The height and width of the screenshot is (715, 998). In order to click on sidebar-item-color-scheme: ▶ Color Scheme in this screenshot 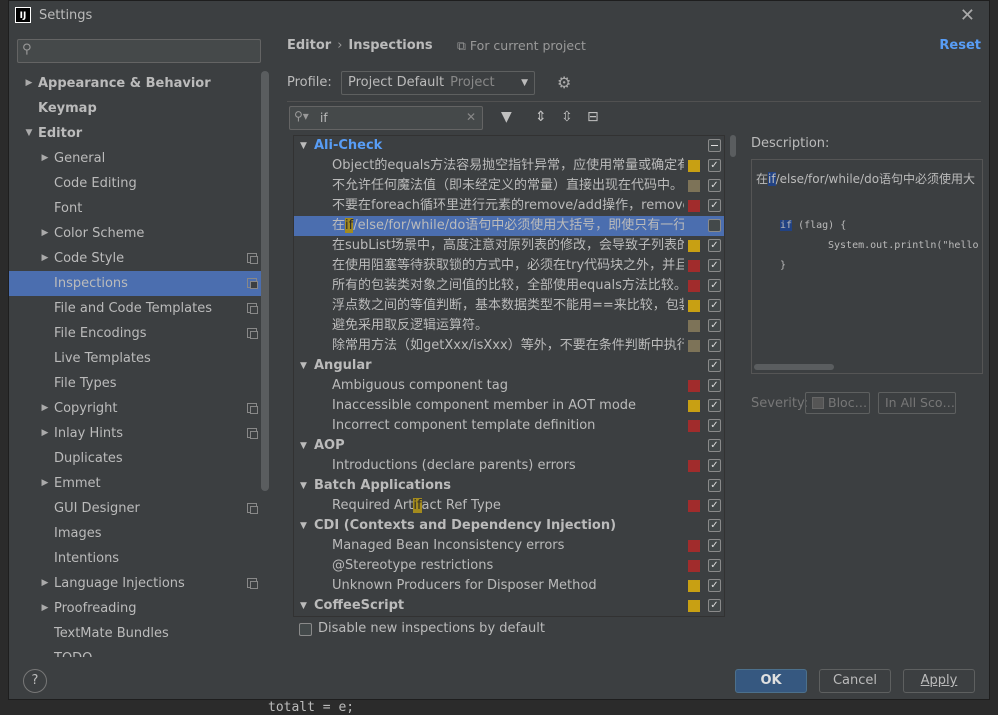, I will do `click(135, 233)`.